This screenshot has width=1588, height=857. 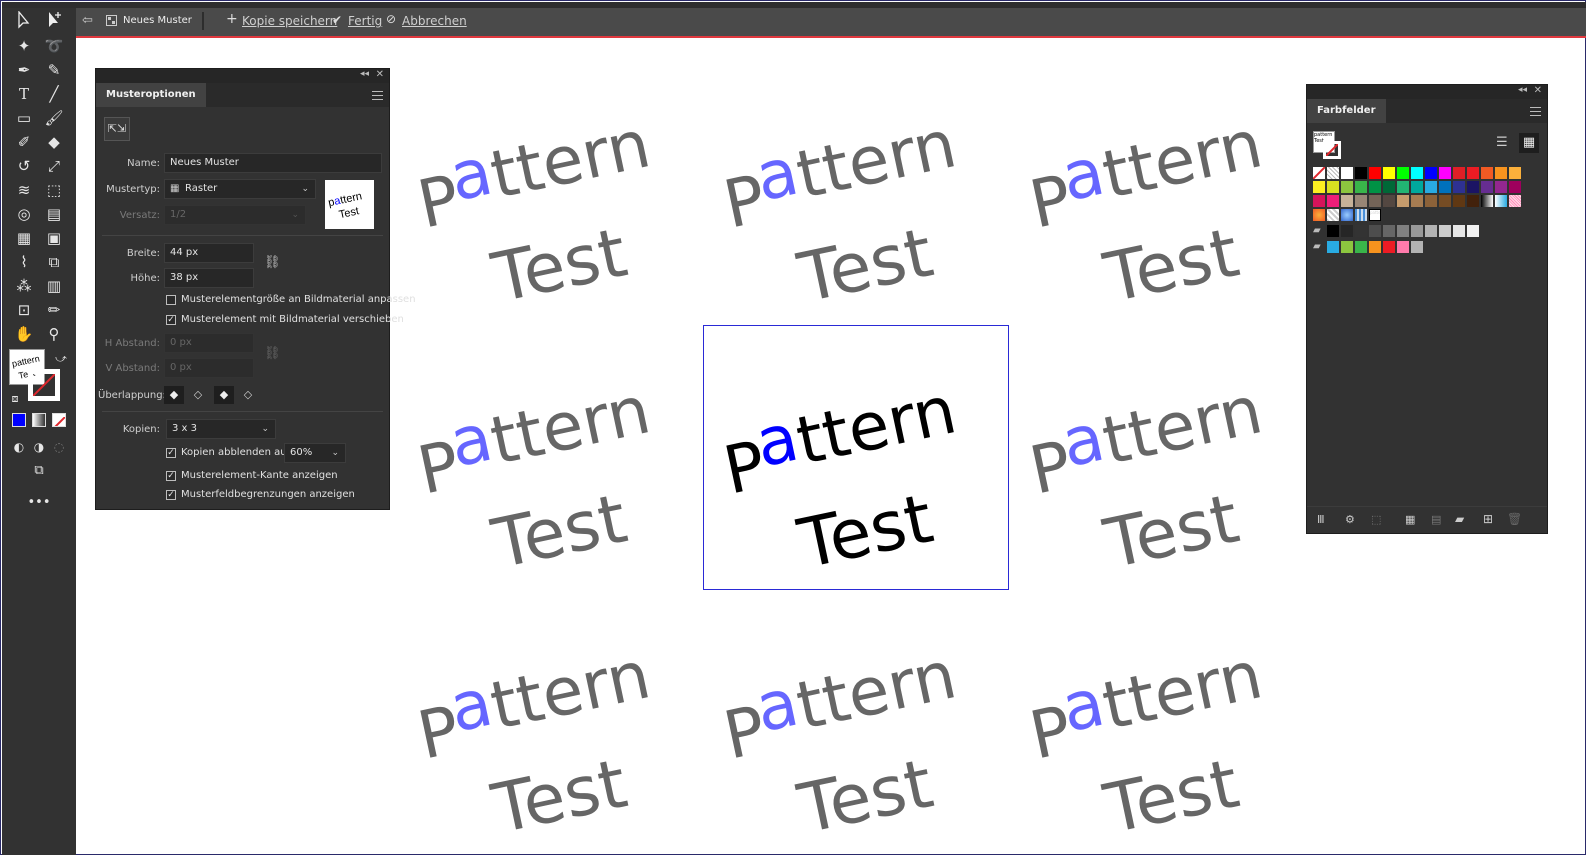 What do you see at coordinates (289, 21) in the screenshot?
I see `save-copy-button: Kopie speichern` at bounding box center [289, 21].